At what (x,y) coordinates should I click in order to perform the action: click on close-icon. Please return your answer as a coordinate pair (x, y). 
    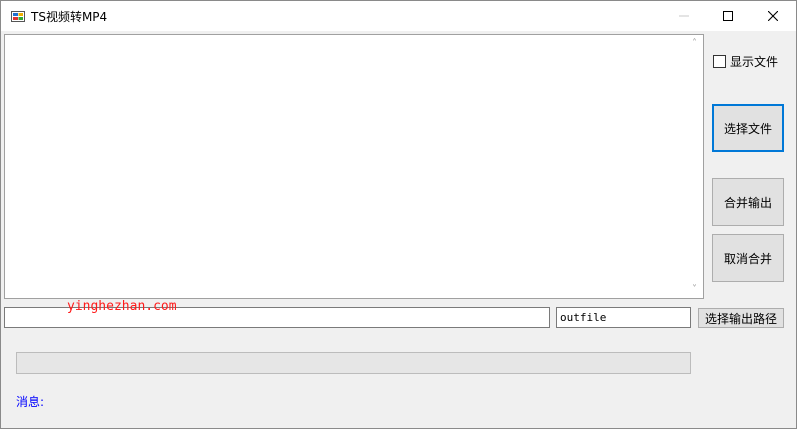
    Looking at the image, I should click on (773, 16).